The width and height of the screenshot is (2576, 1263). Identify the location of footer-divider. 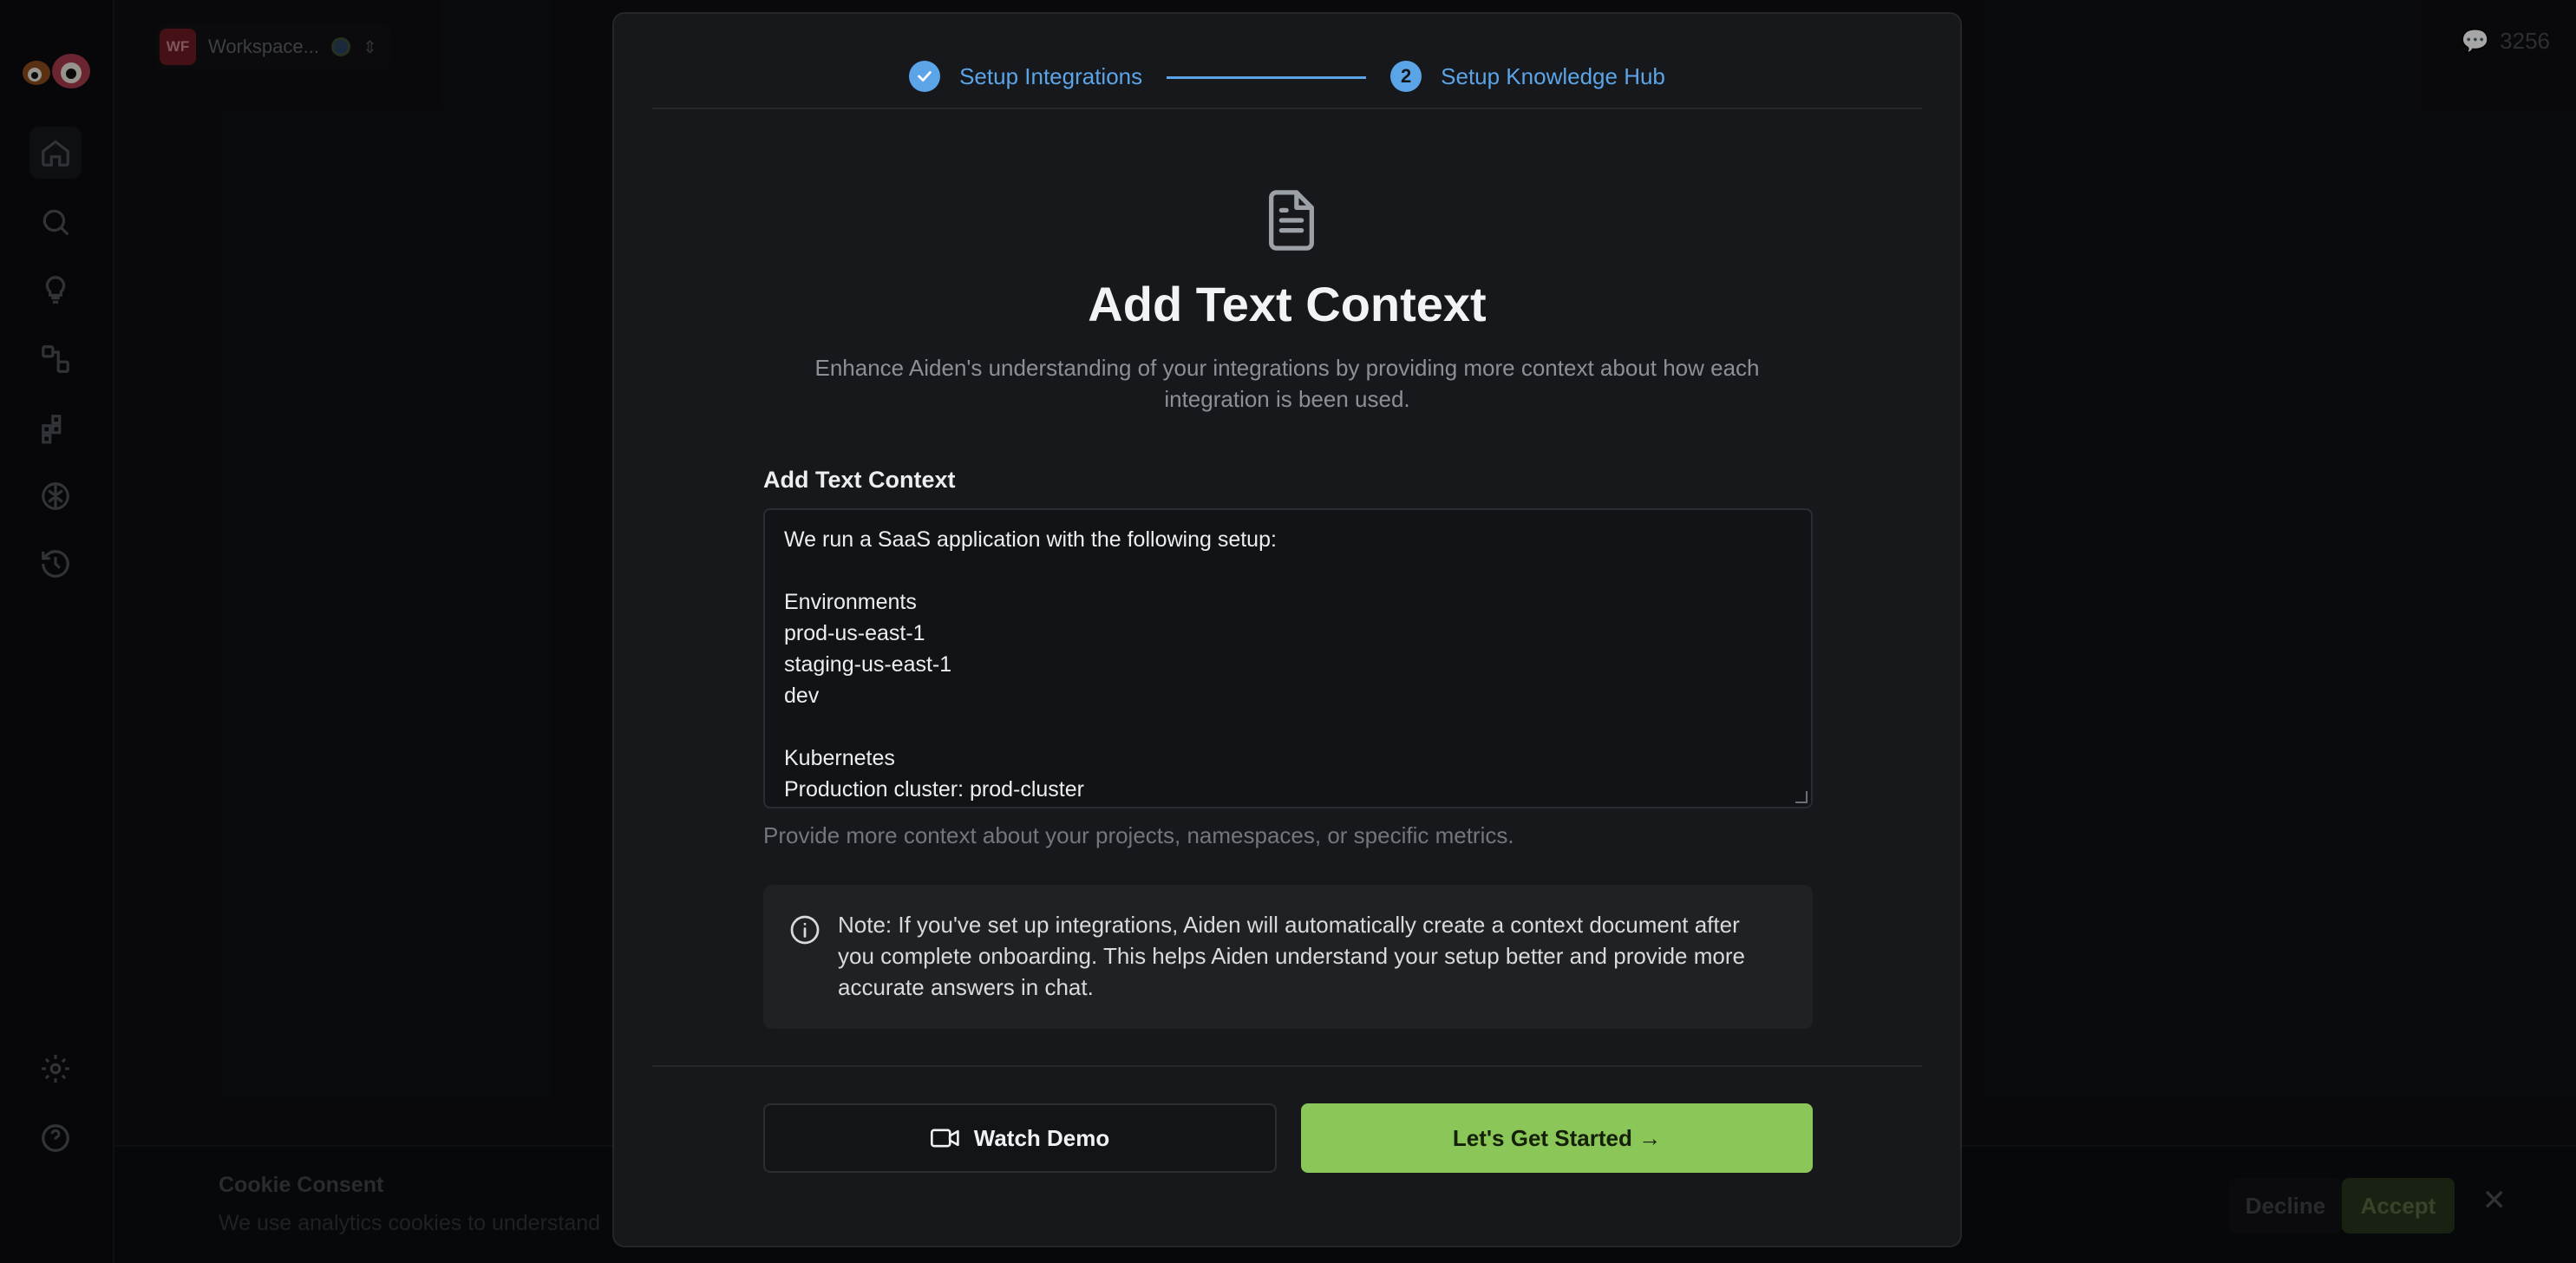
(1287, 1066).